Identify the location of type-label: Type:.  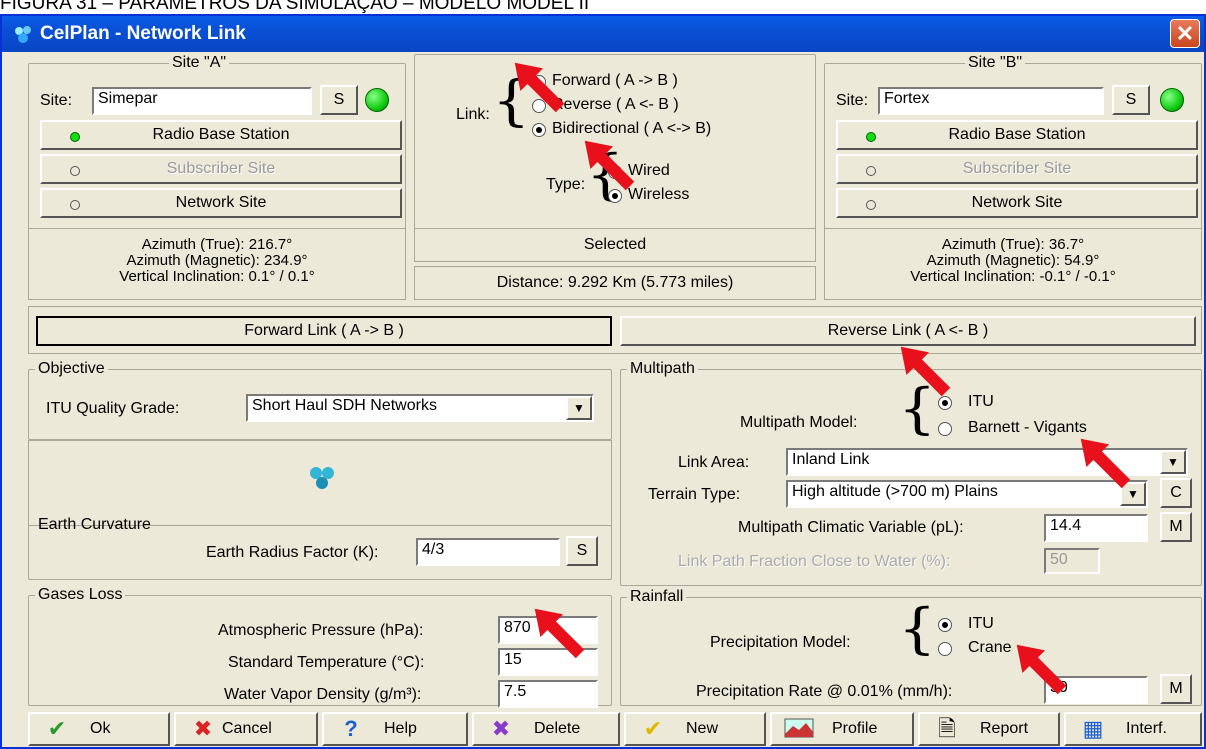
(566, 184).